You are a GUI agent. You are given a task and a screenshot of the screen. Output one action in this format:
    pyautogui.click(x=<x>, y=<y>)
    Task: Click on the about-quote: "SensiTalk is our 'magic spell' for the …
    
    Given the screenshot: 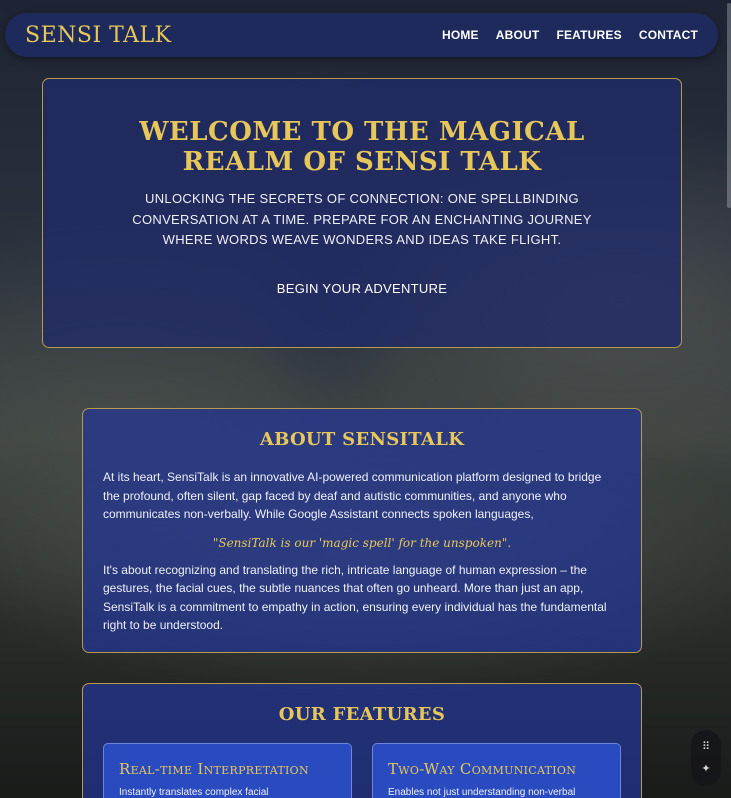 What is the action you would take?
    pyautogui.click(x=362, y=542)
    